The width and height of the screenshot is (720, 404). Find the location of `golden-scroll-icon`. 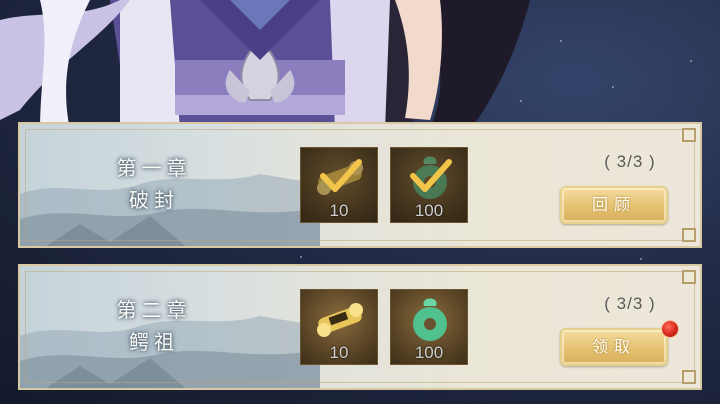

golden-scroll-icon is located at coordinates (340, 320).